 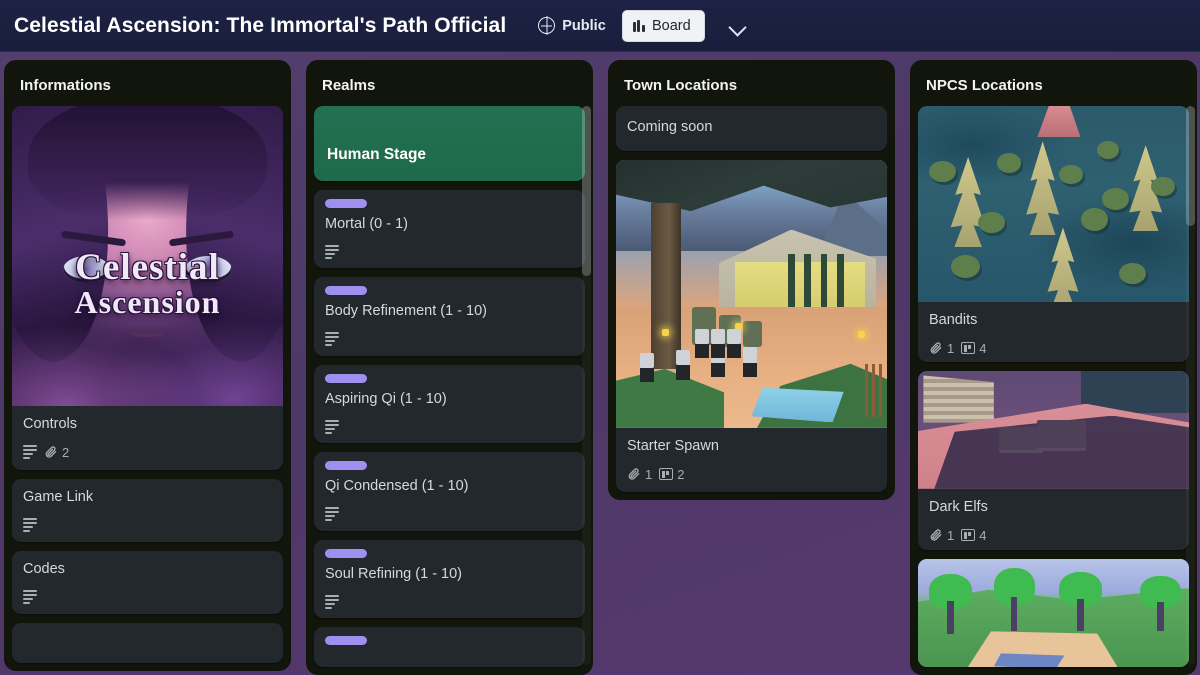 What do you see at coordinates (547, 25) in the screenshot?
I see `globe-icon` at bounding box center [547, 25].